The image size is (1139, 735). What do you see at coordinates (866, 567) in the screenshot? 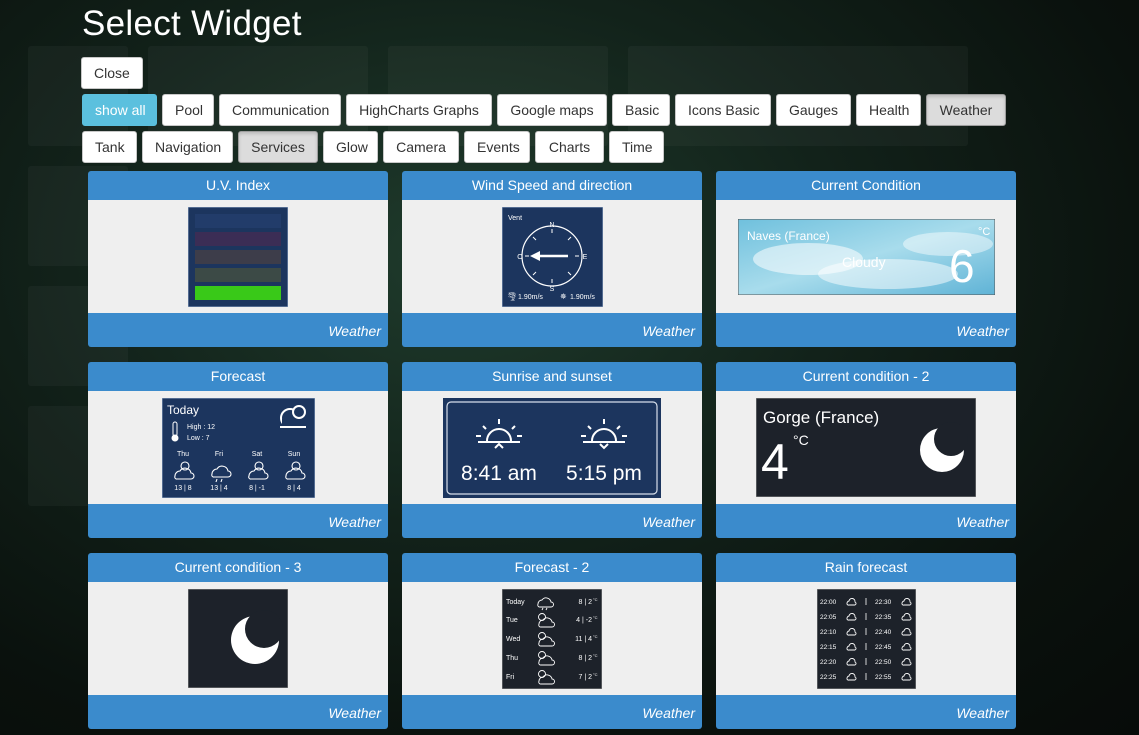
I see `widget-title: Rain forecast` at bounding box center [866, 567].